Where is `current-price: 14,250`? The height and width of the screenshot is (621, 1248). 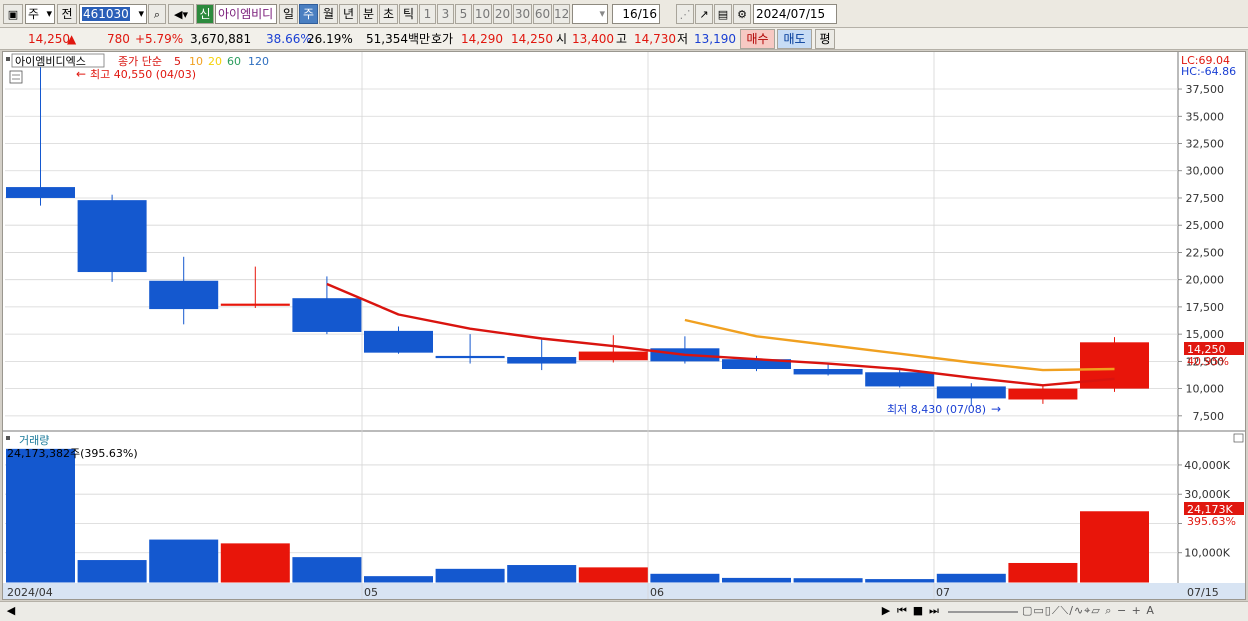
current-price: 14,250 is located at coordinates (49, 39).